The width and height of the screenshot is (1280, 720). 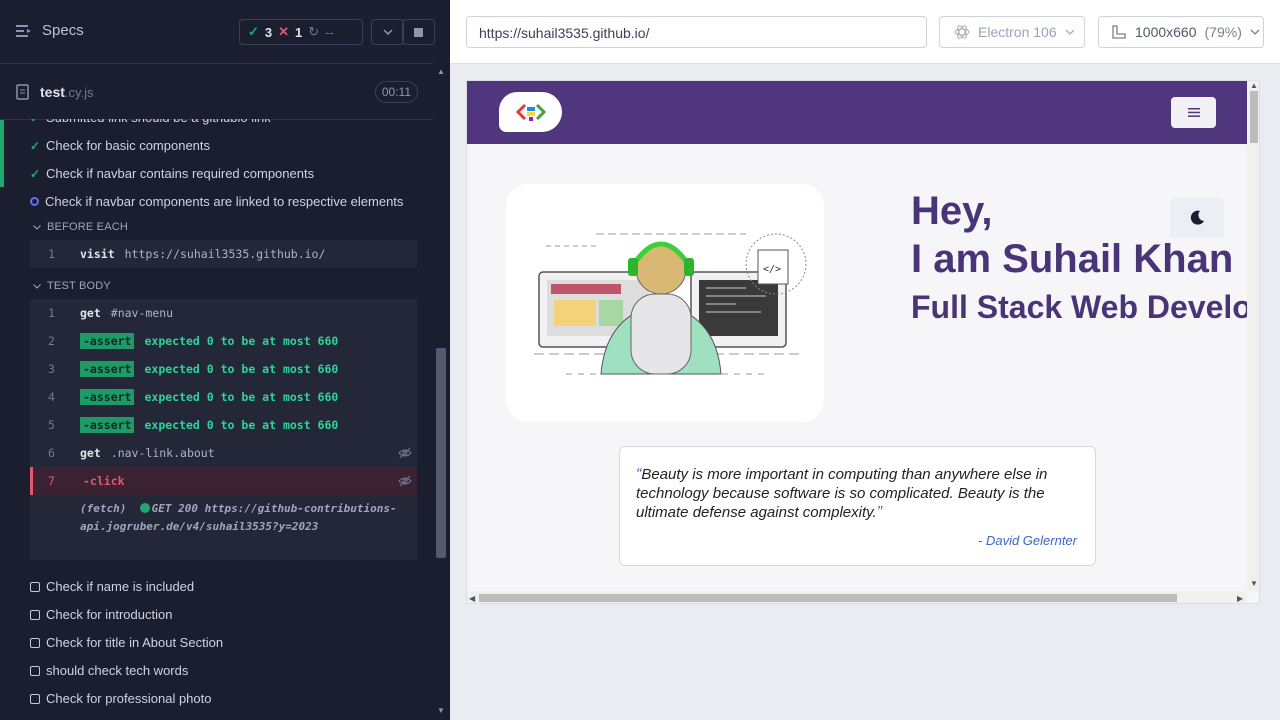 I want to click on before-each-commands: 1 visit https://suhail3535.github.io/, so click(x=223, y=254).